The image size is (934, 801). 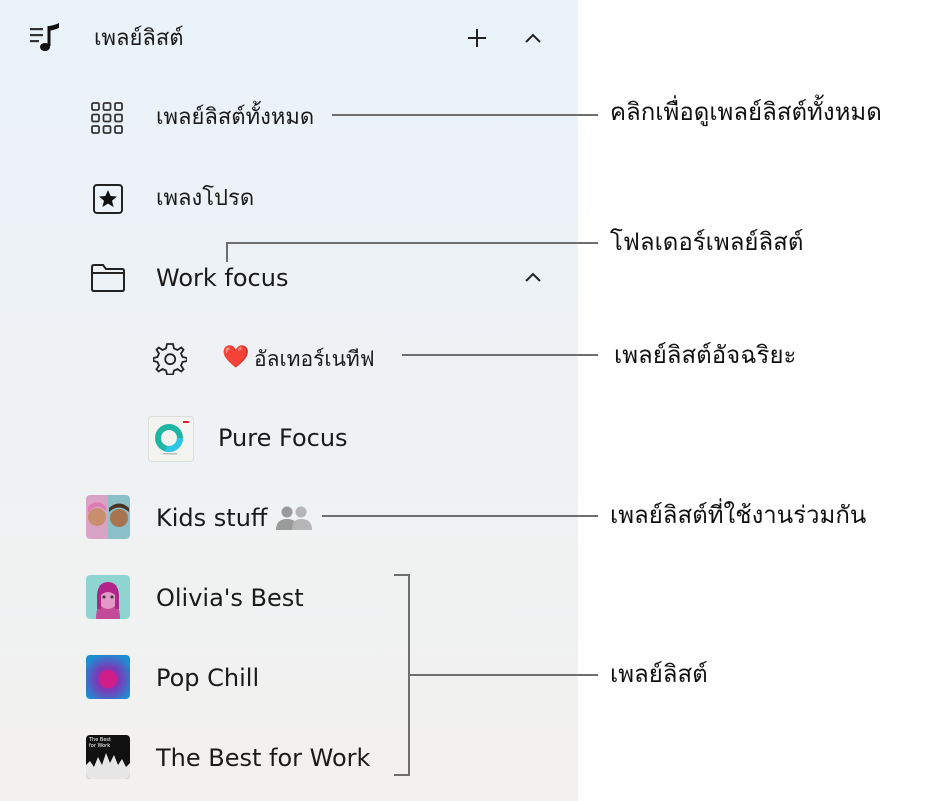 What do you see at coordinates (108, 757) in the screenshot?
I see `the-best-for-work-artwork: The Best for Work` at bounding box center [108, 757].